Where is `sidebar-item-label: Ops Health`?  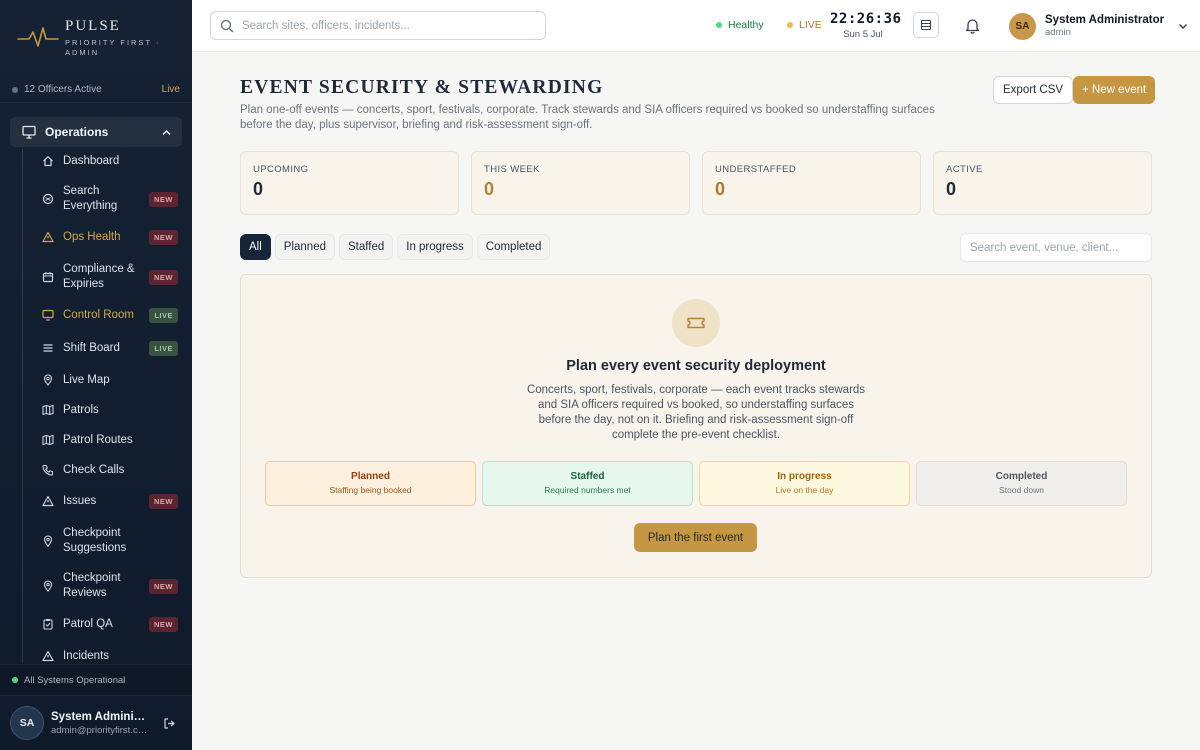 sidebar-item-label: Ops Health is located at coordinates (92, 236).